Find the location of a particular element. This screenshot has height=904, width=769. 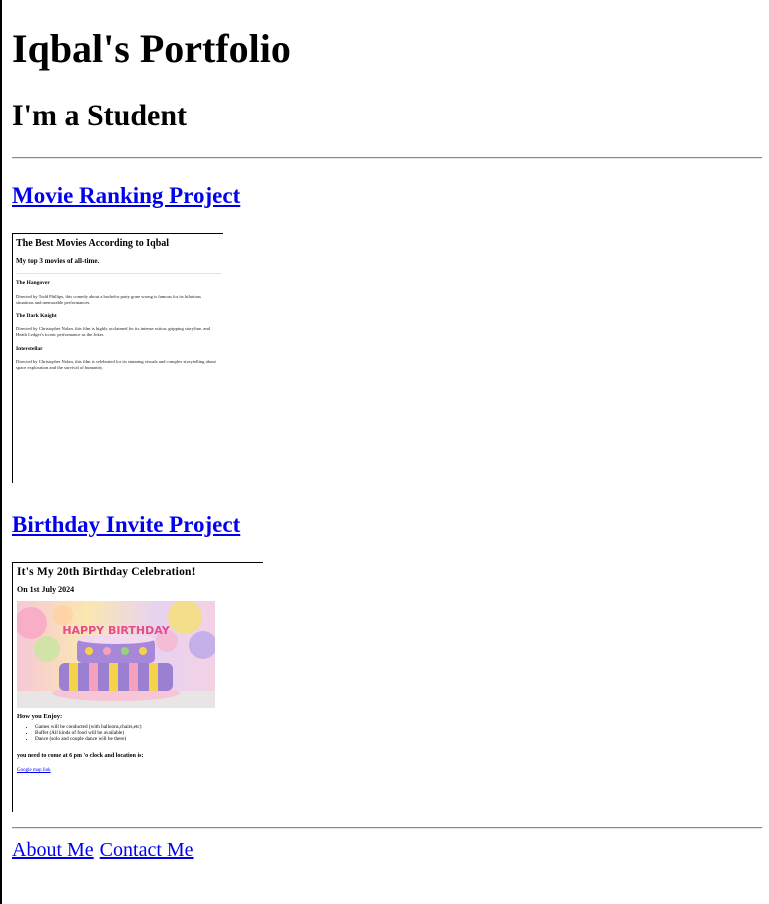

window-left-border is located at coordinates (1, 452).